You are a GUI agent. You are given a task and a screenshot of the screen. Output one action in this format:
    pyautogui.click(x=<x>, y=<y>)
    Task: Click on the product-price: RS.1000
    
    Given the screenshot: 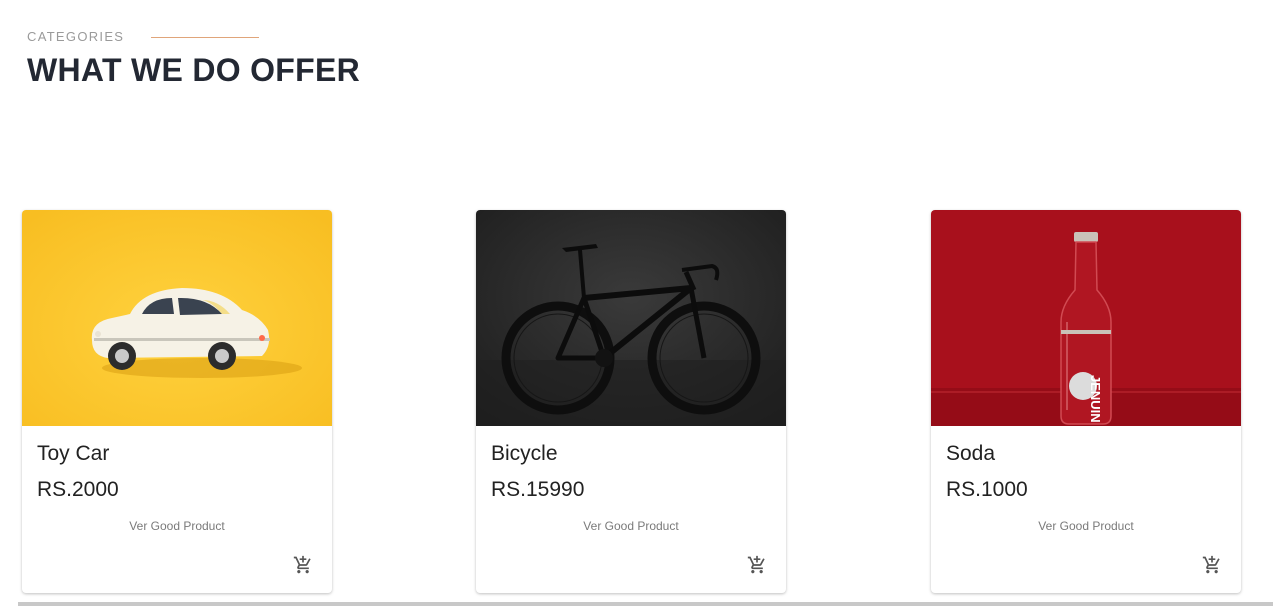 What is the action you would take?
    pyautogui.click(x=987, y=489)
    